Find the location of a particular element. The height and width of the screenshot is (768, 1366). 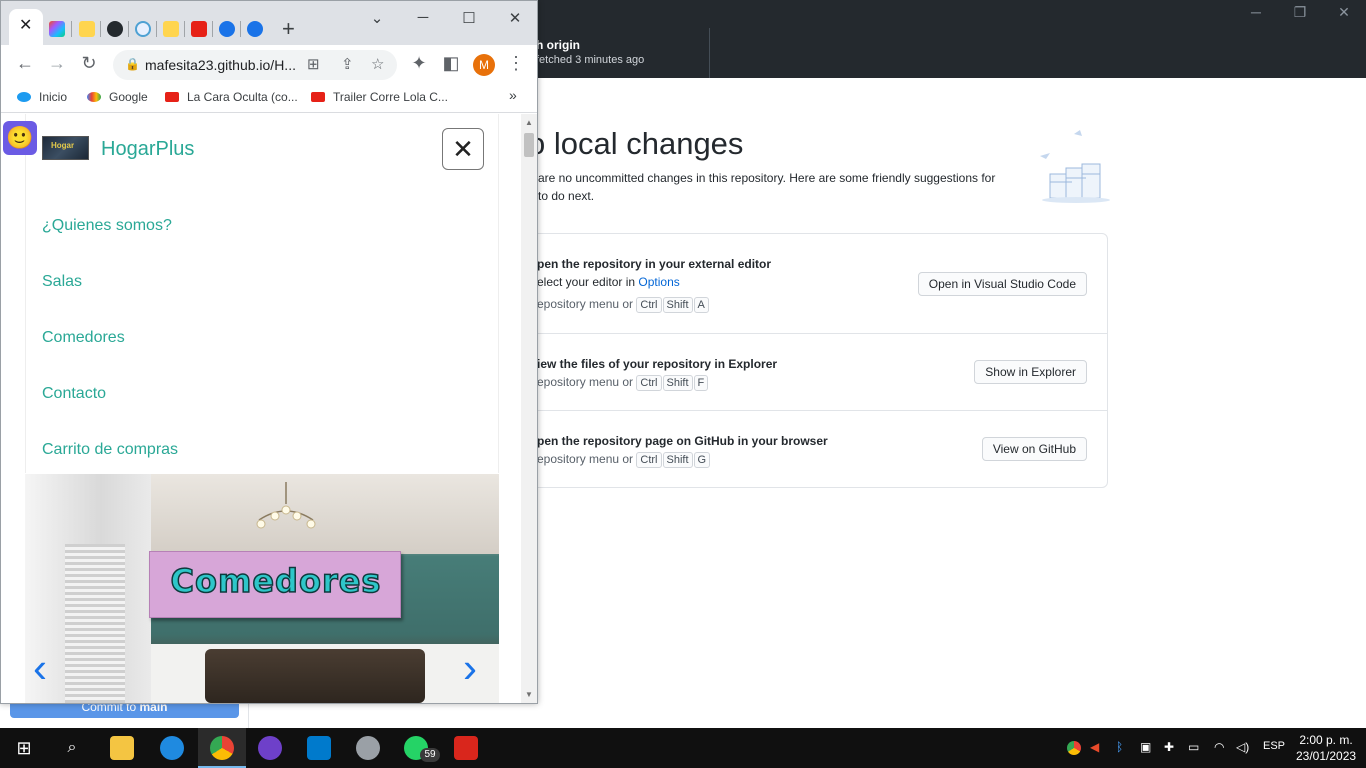

lock-icon: 🔒 is located at coordinates (132, 64).